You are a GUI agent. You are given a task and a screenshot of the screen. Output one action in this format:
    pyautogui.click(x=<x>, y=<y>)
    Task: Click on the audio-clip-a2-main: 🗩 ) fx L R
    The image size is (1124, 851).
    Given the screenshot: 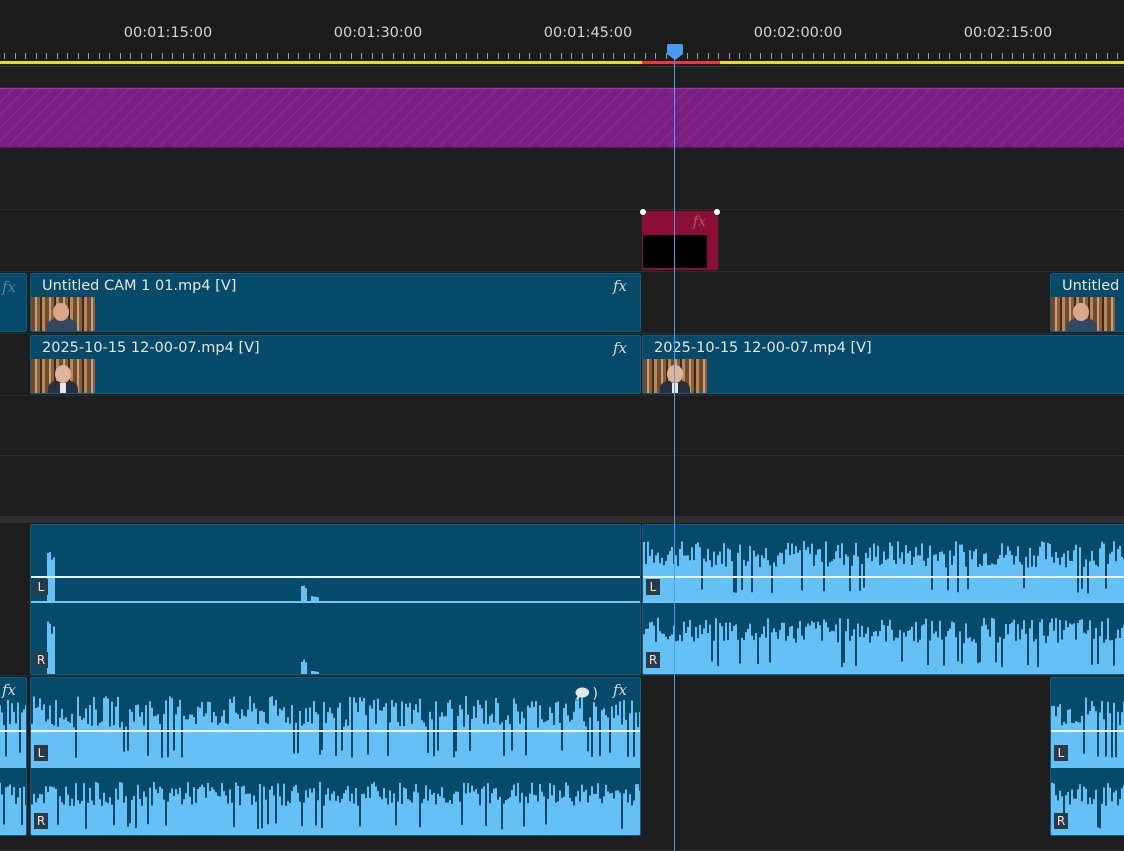 What is the action you would take?
    pyautogui.click(x=335, y=756)
    